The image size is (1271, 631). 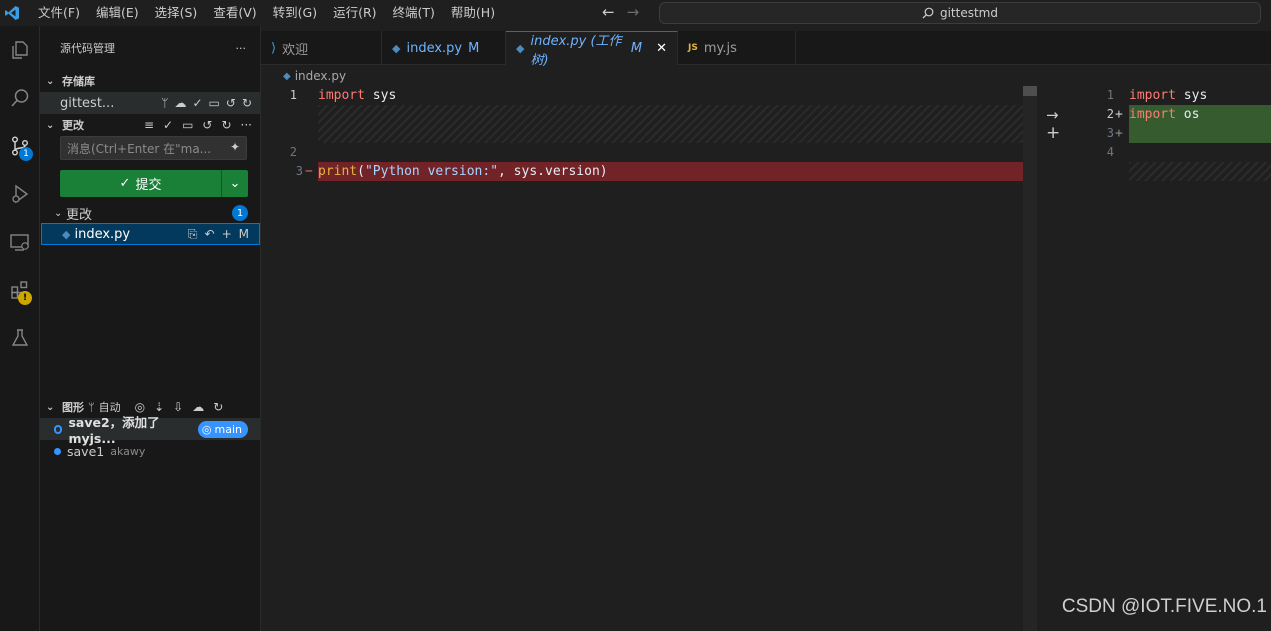 I want to click on code-line: 3 +, so click(x=1171, y=133).